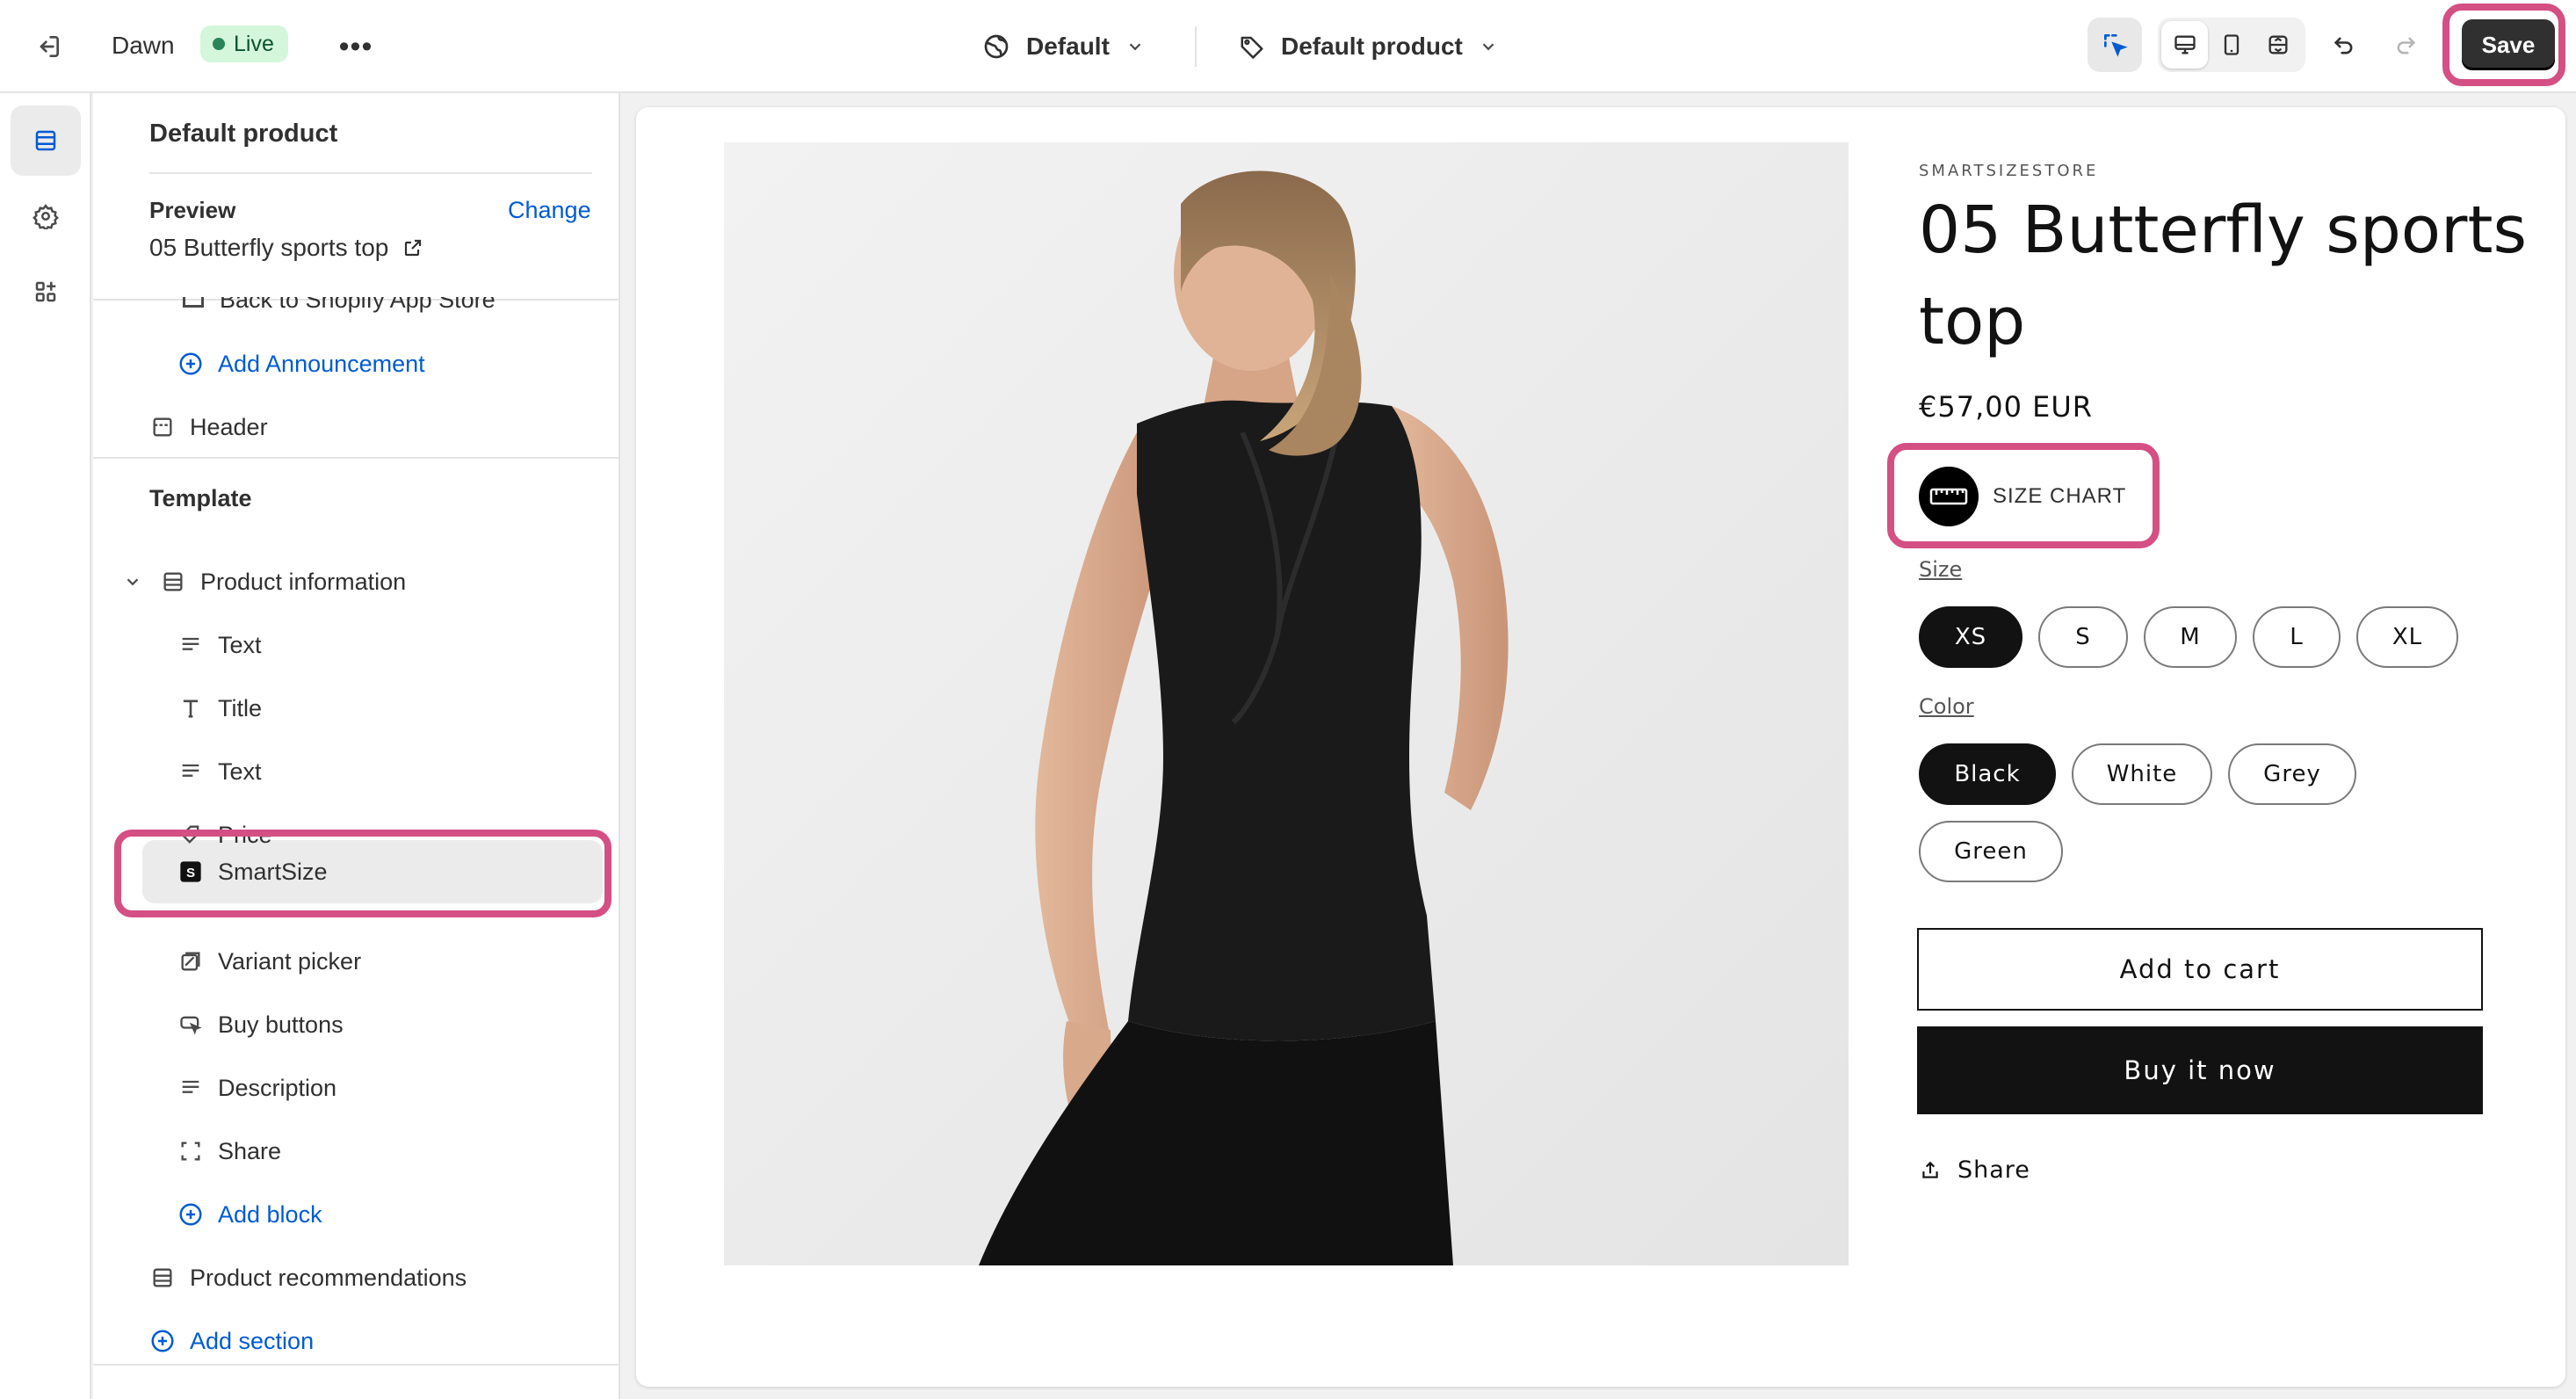  What do you see at coordinates (191, 709) in the screenshot?
I see `title-icon` at bounding box center [191, 709].